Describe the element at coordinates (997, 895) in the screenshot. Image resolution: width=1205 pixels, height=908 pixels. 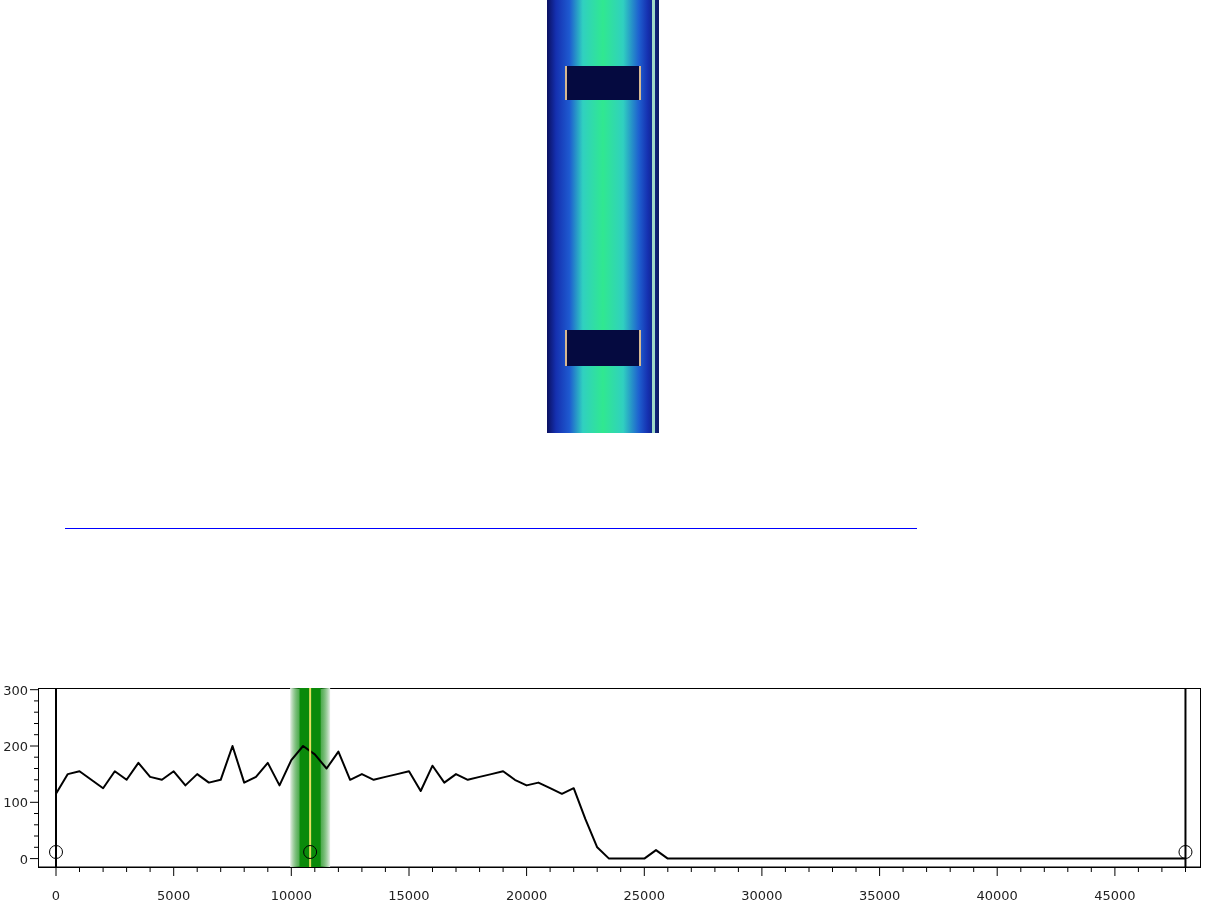
I see `axis-tick-label: 40000` at that location.